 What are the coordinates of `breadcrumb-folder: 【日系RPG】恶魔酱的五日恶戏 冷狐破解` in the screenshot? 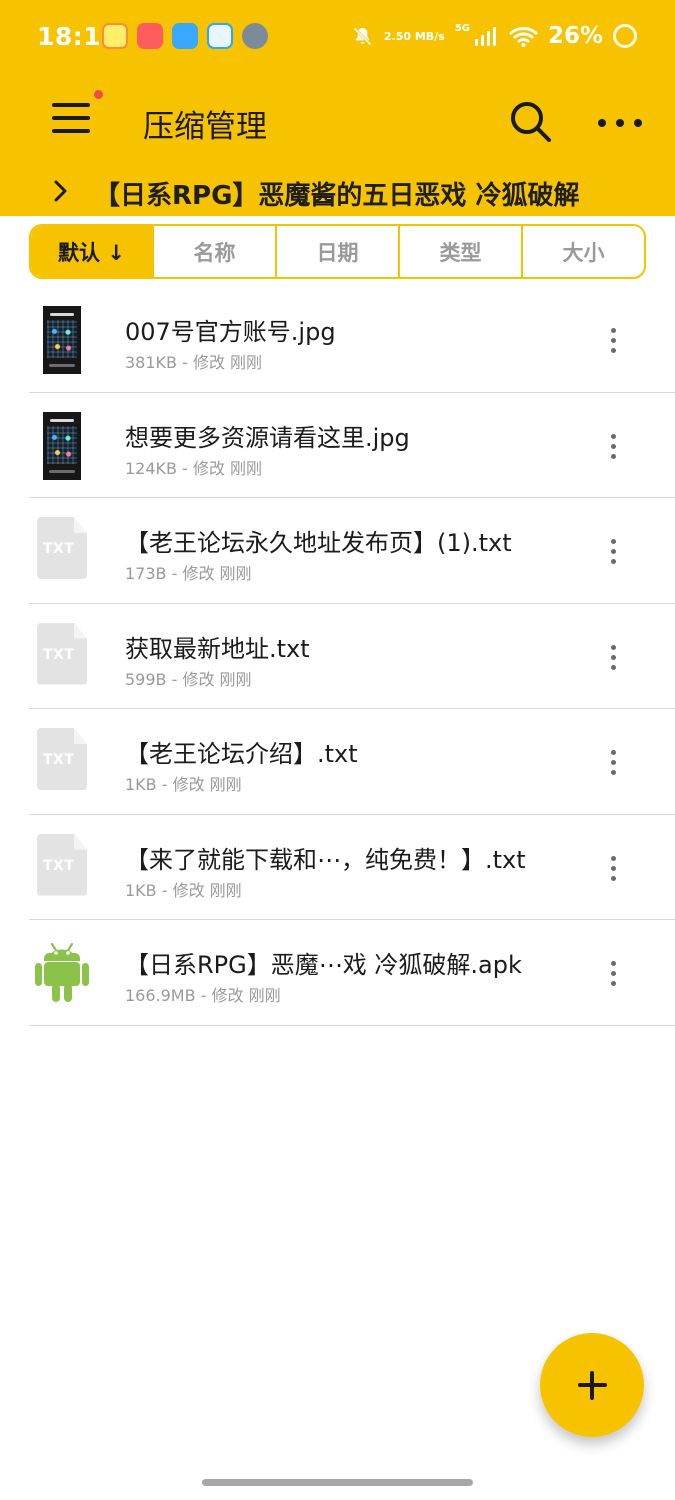 It's located at (337, 196).